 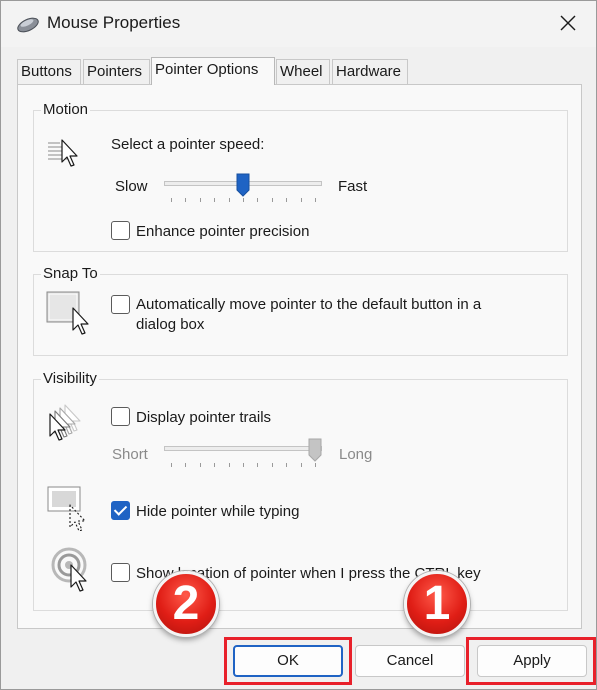 What do you see at coordinates (213, 71) in the screenshot?
I see `tab-pointer-options: Pointer Options` at bounding box center [213, 71].